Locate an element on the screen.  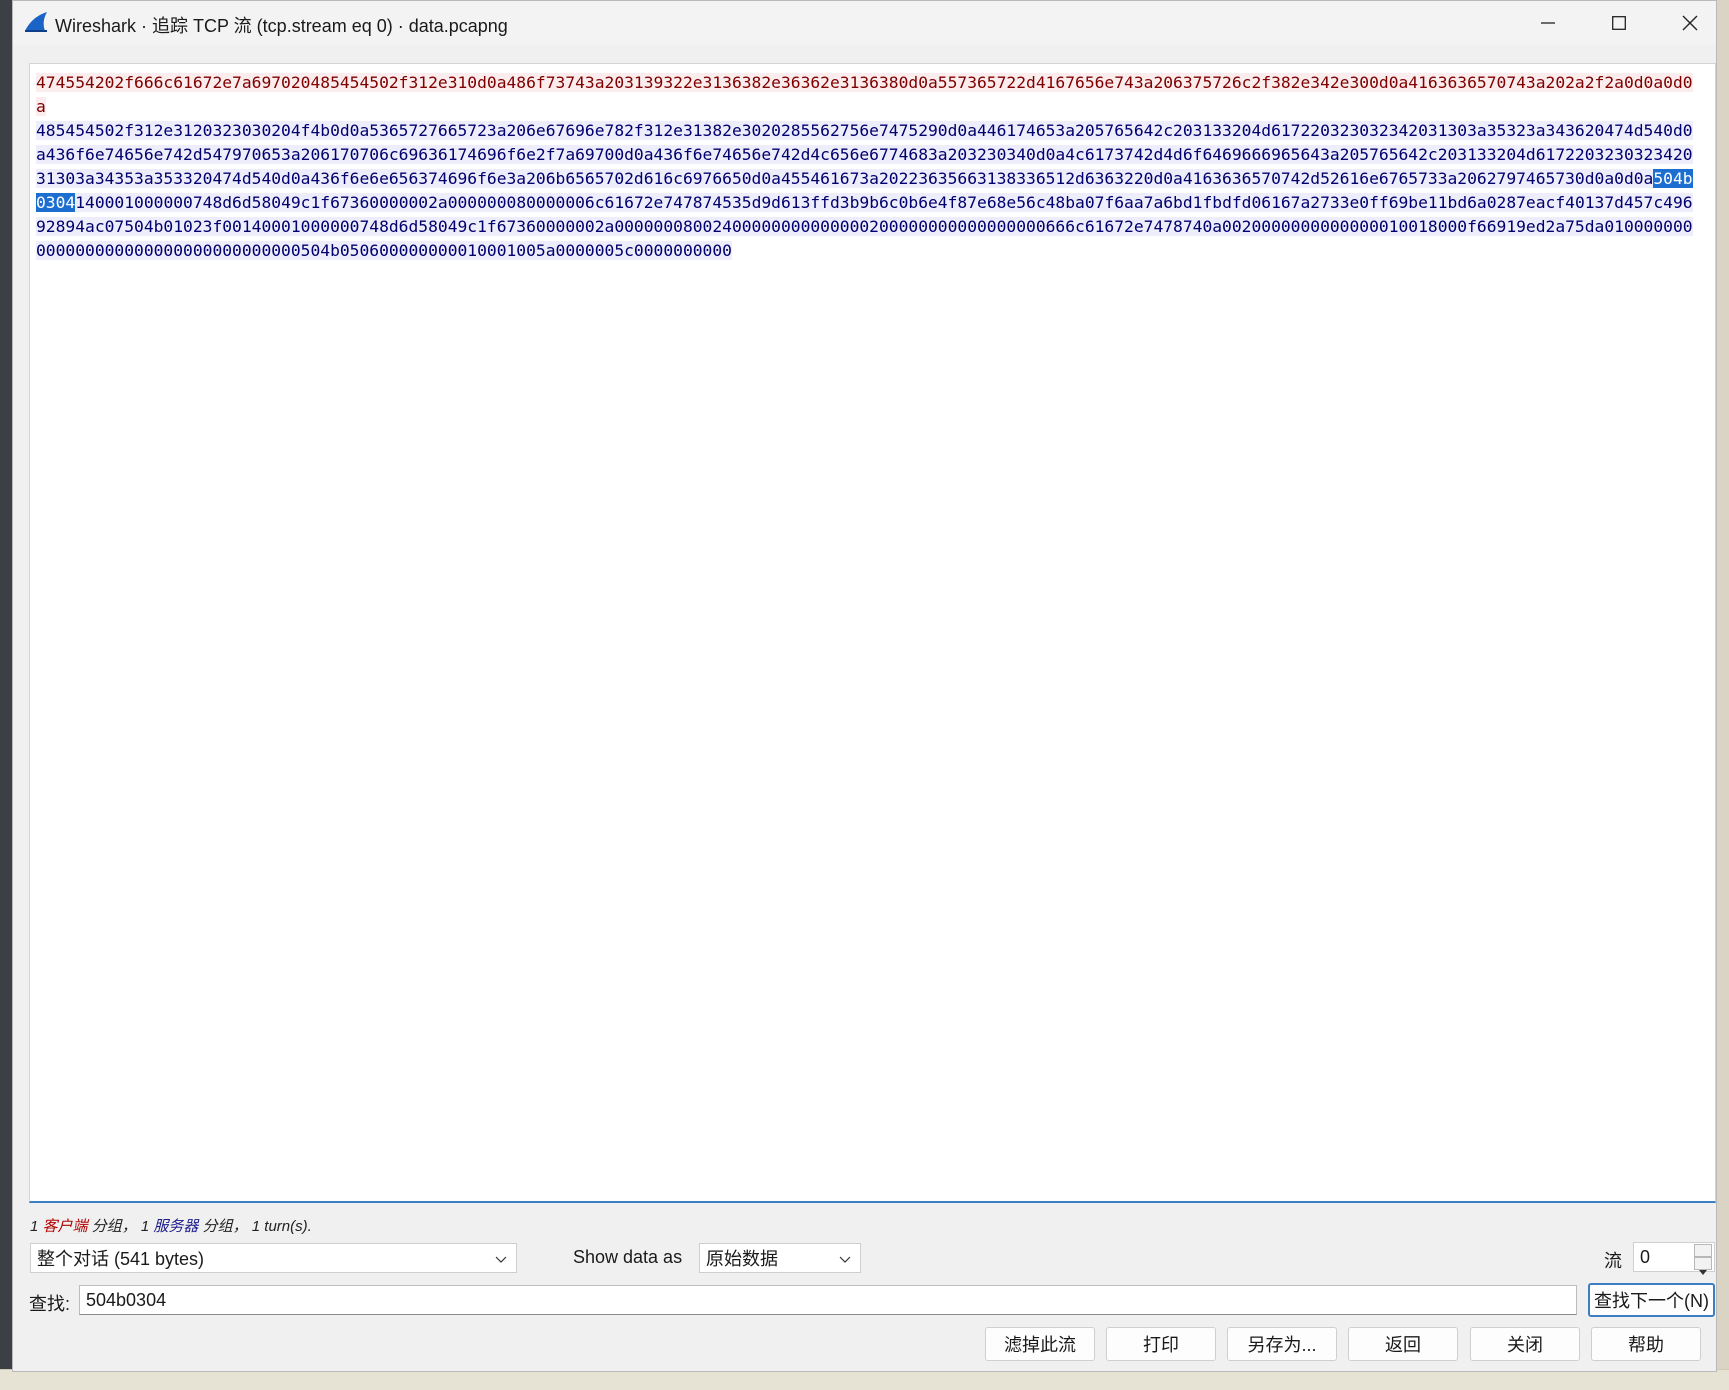
show-data-as-label: Show data as is located at coordinates (628, 1257).